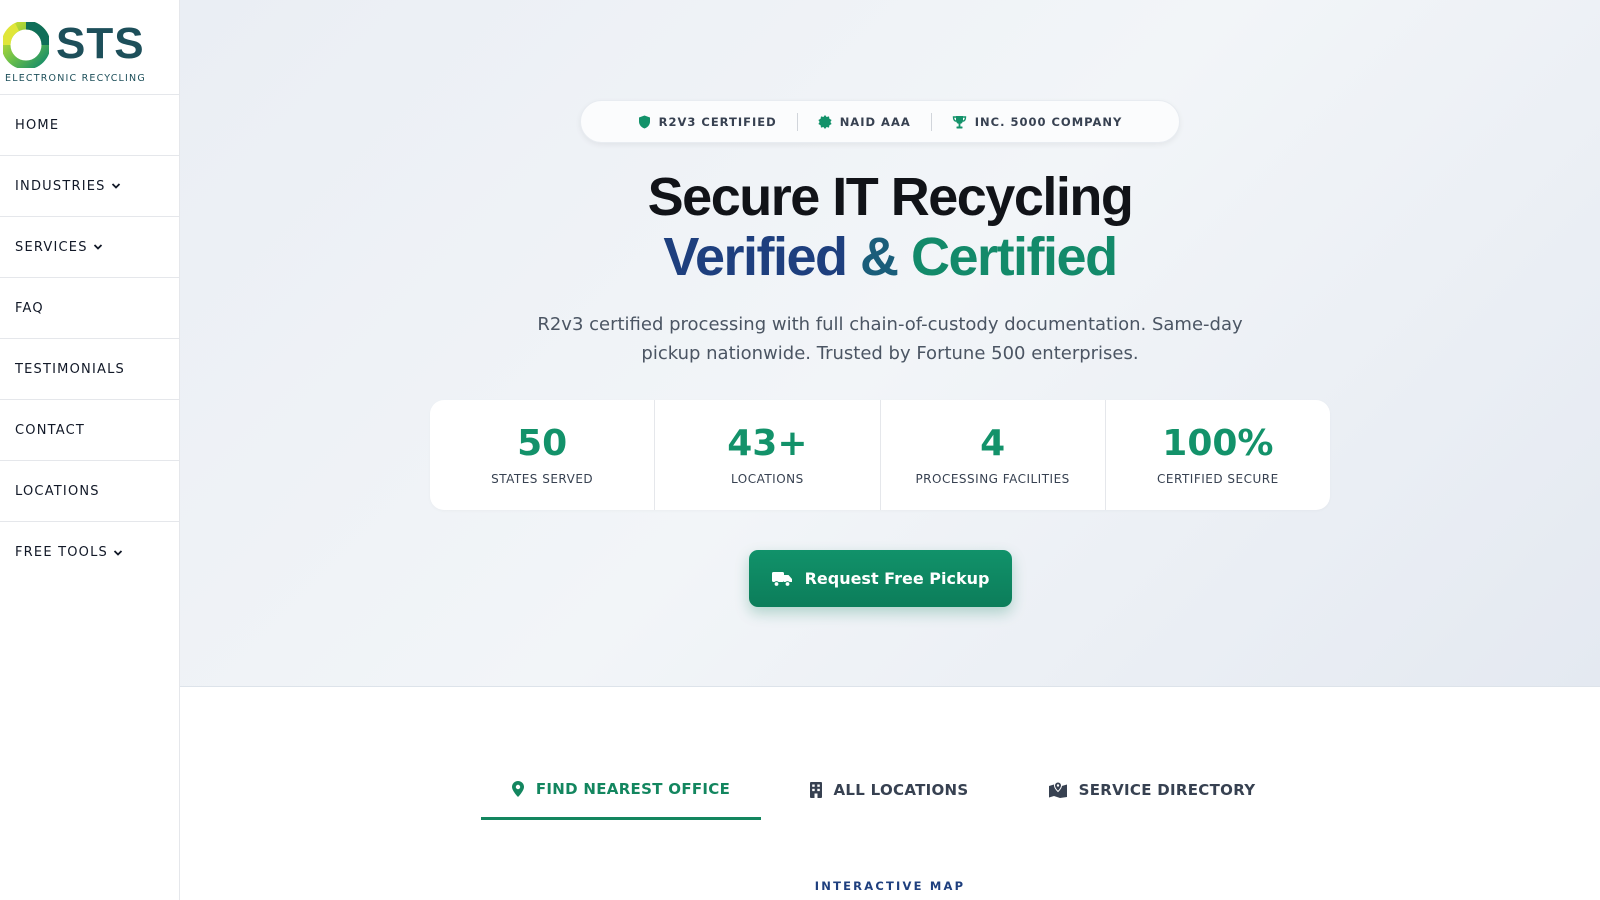  What do you see at coordinates (89, 308) in the screenshot?
I see `nav-faq: FAQ` at bounding box center [89, 308].